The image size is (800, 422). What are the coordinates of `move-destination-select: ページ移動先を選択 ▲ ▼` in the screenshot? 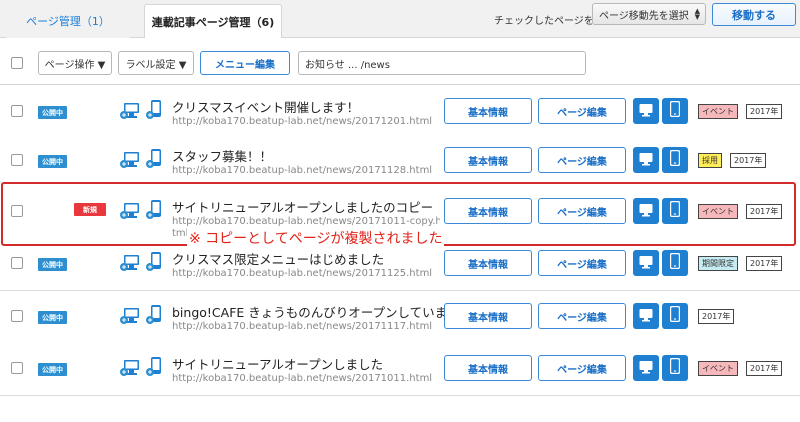 It's located at (649, 14).